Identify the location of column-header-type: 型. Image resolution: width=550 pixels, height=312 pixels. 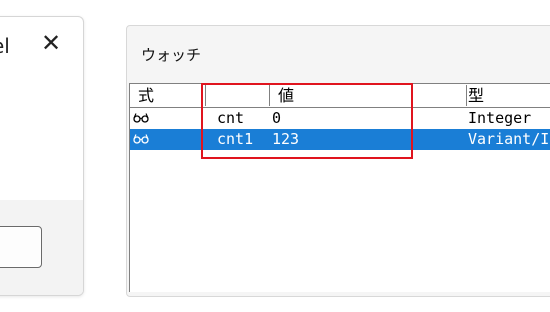
(505, 95).